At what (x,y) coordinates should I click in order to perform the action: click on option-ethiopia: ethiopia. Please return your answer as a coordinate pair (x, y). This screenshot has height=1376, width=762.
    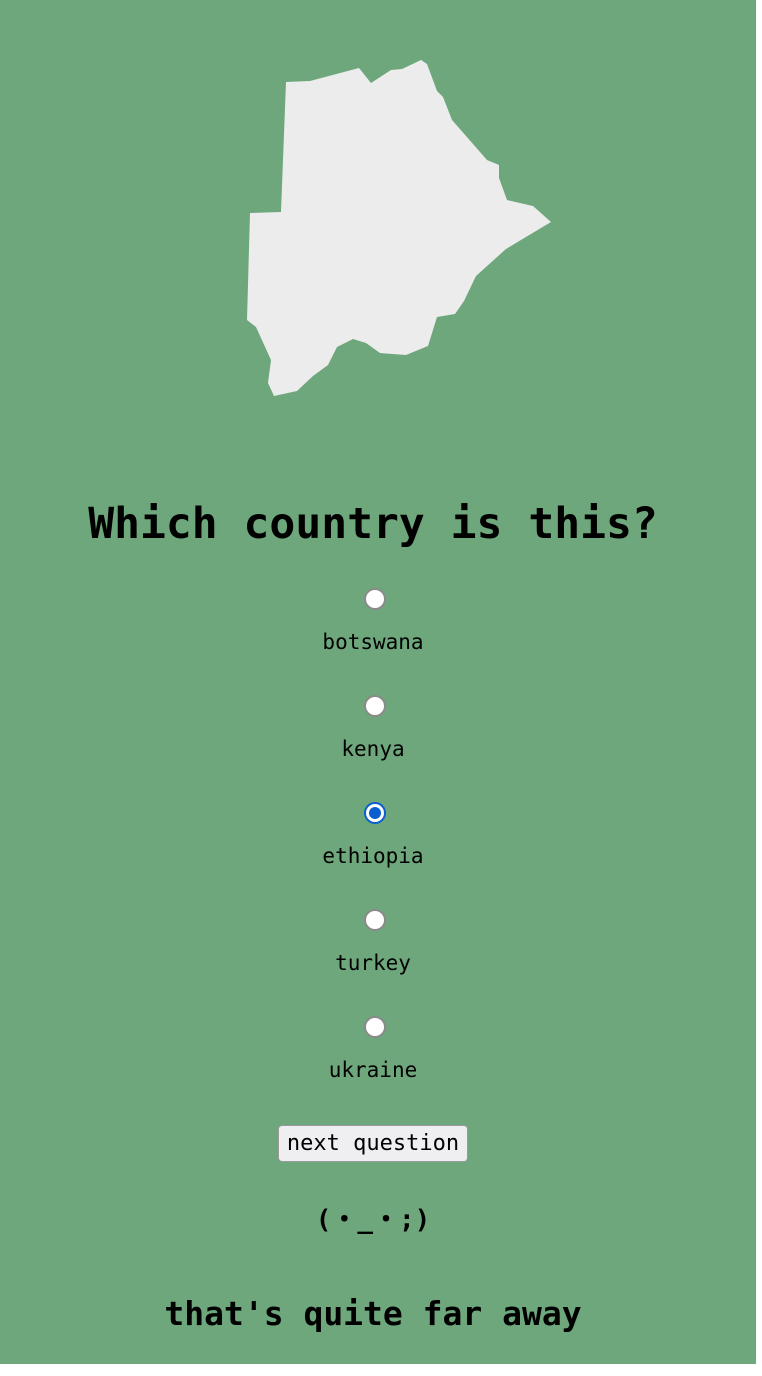
    Looking at the image, I should click on (374, 852).